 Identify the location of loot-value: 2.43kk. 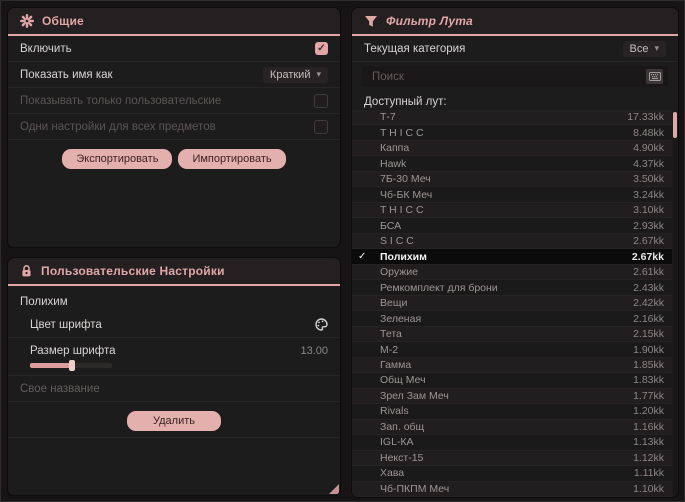
(648, 287).